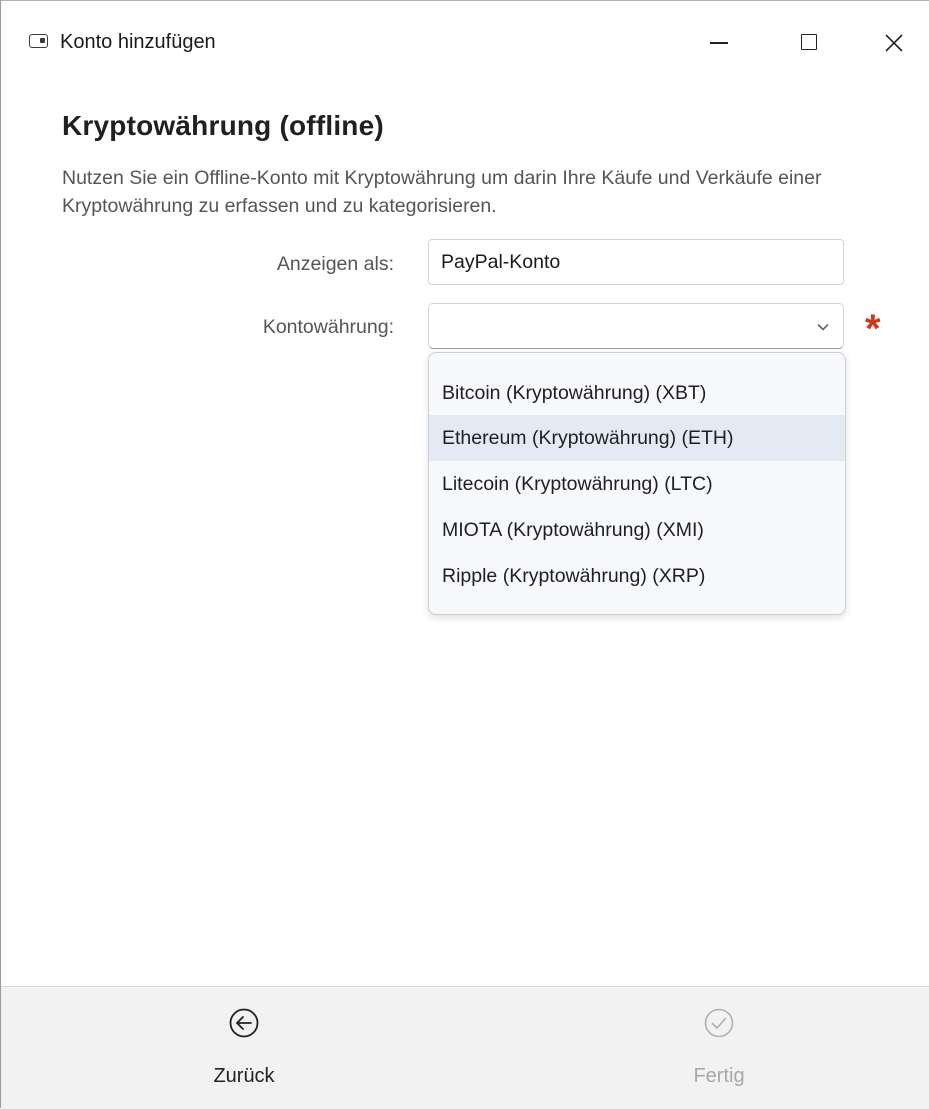 This screenshot has height=1109, width=929. I want to click on display-as-label: Anzeigen als:, so click(335, 264).